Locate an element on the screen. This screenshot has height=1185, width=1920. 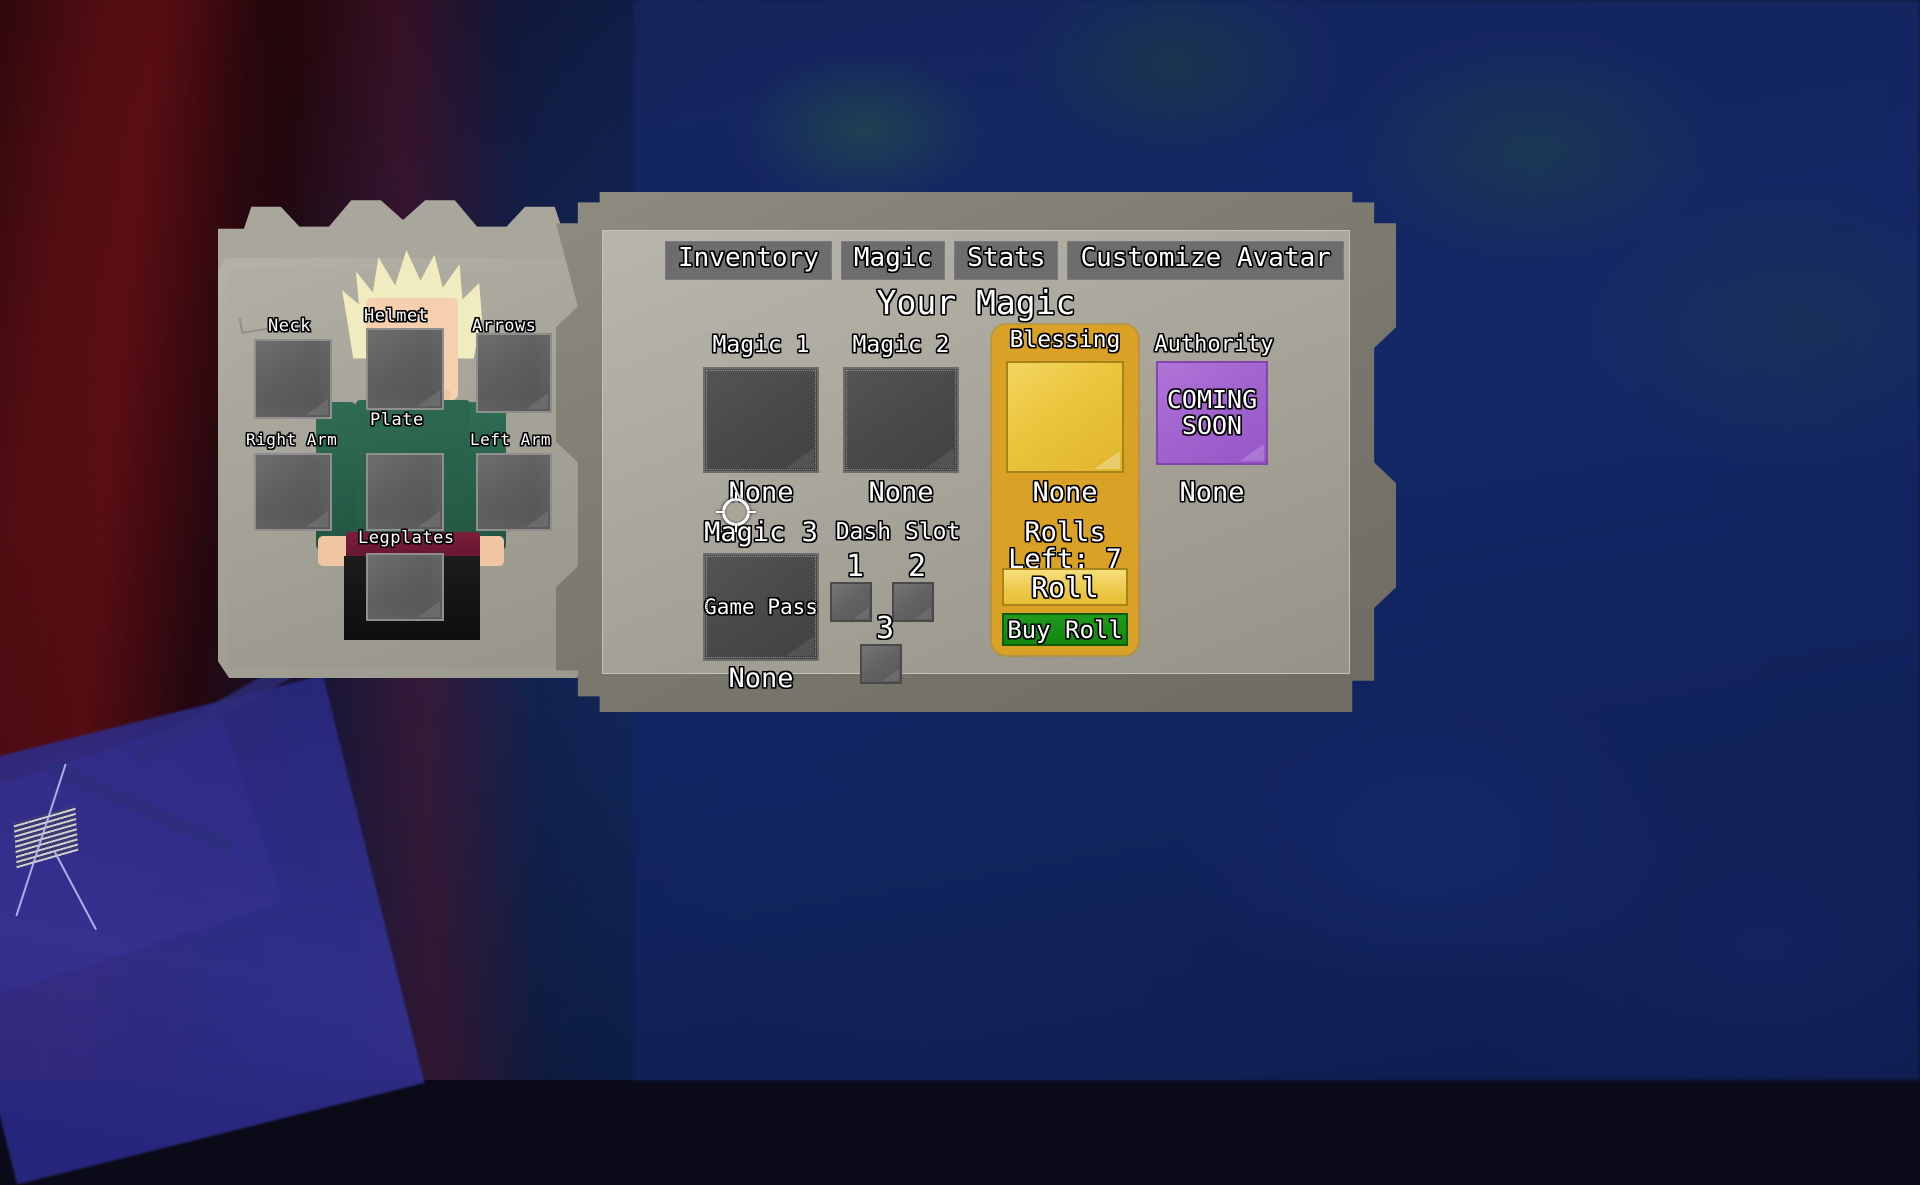
blessing-value: None is located at coordinates (1065, 492).